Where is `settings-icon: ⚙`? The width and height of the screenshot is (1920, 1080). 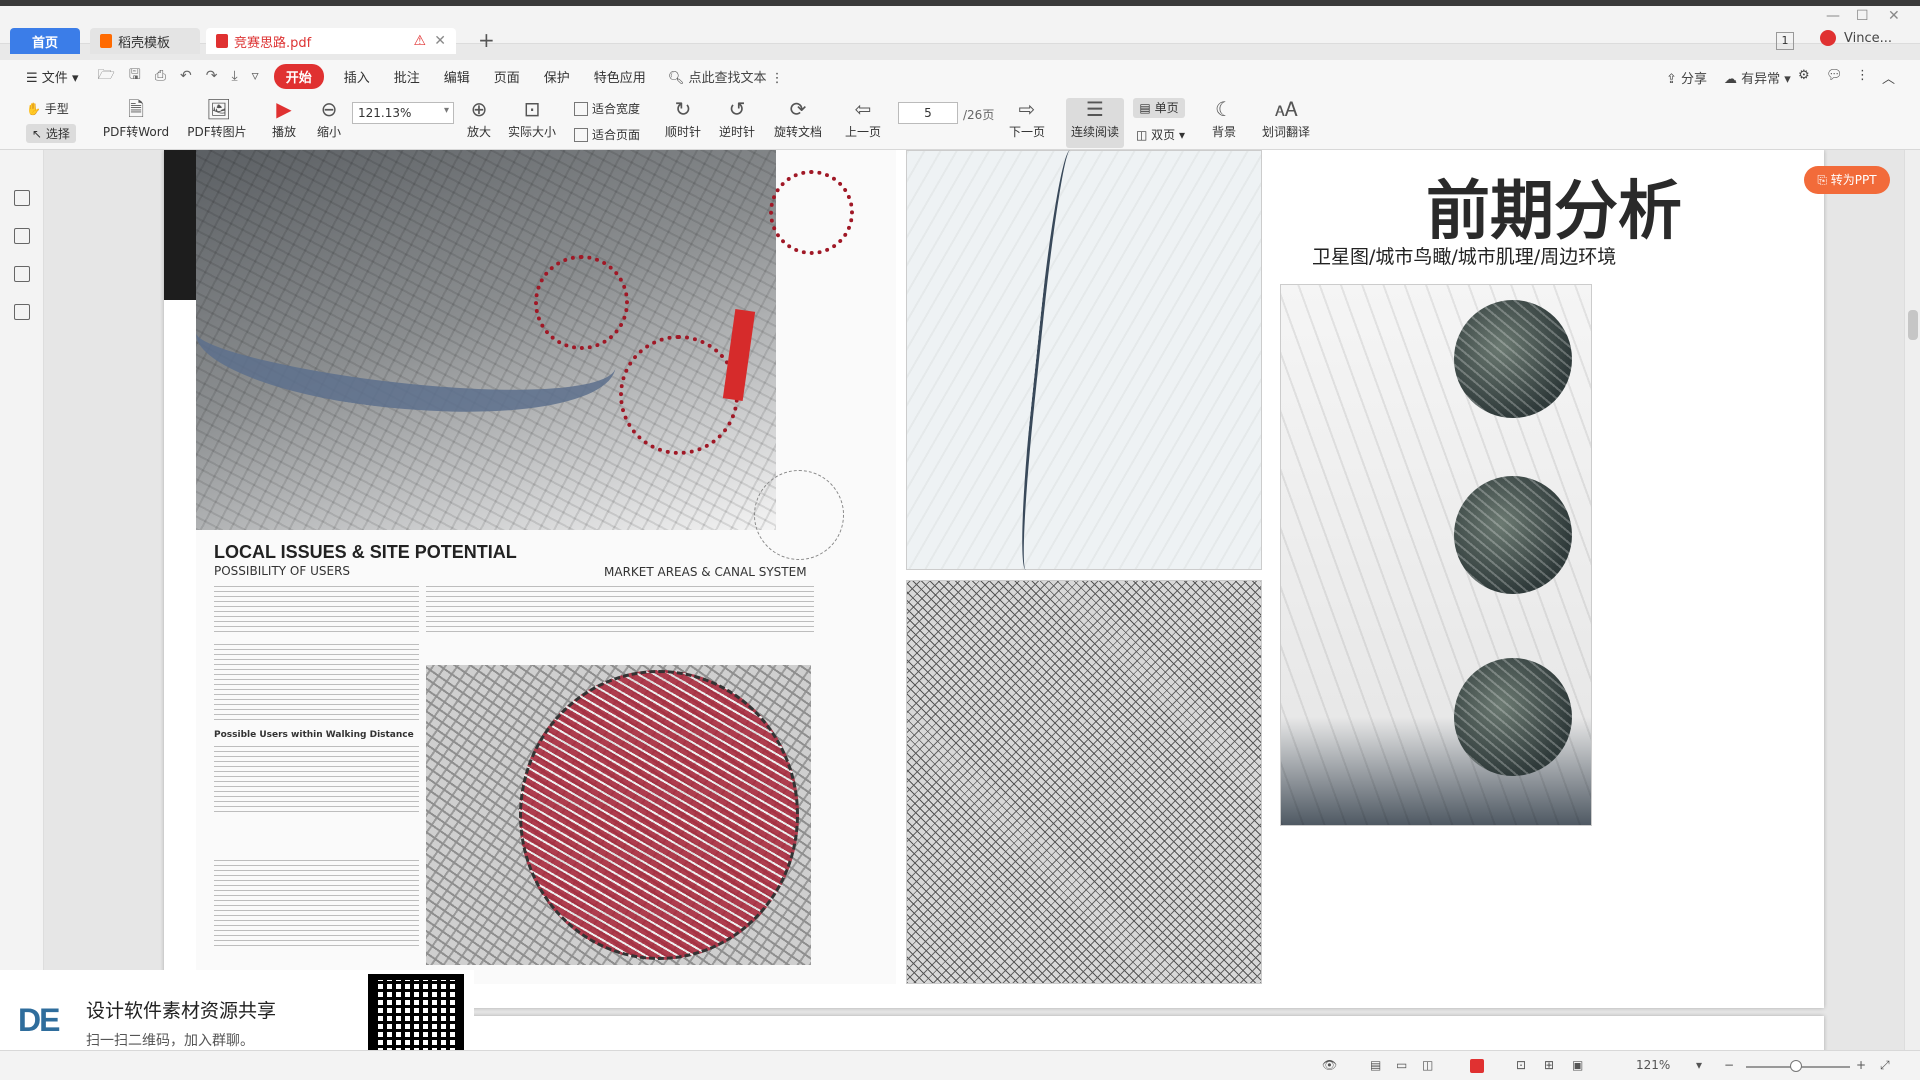 settings-icon: ⚙ is located at coordinates (1804, 75).